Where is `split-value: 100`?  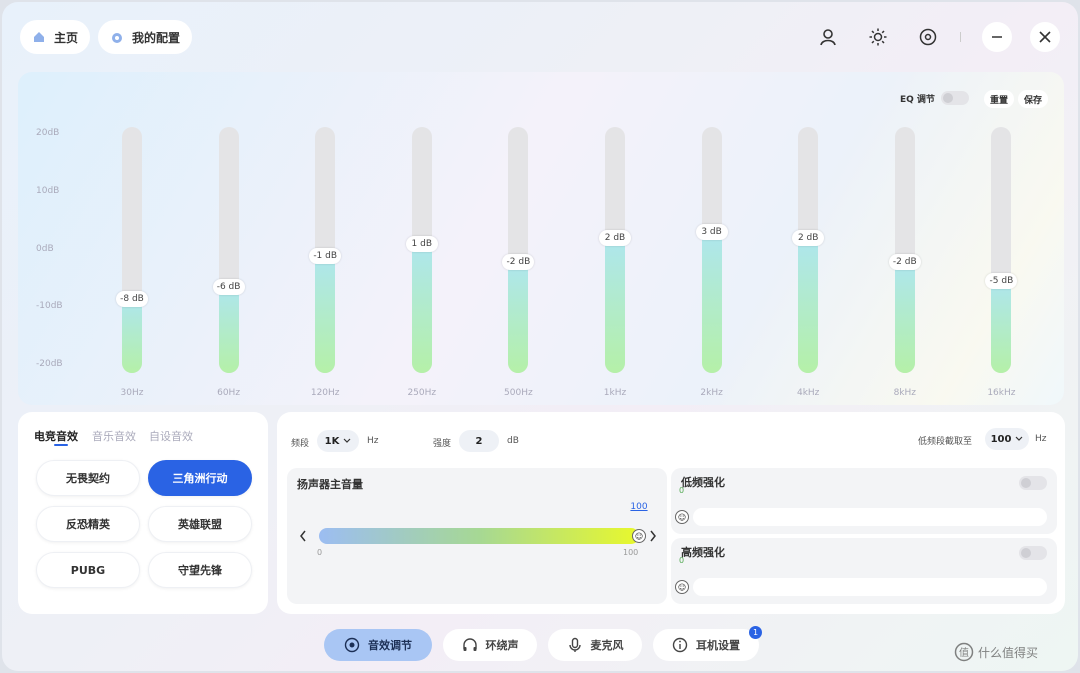 split-value: 100 is located at coordinates (1001, 439).